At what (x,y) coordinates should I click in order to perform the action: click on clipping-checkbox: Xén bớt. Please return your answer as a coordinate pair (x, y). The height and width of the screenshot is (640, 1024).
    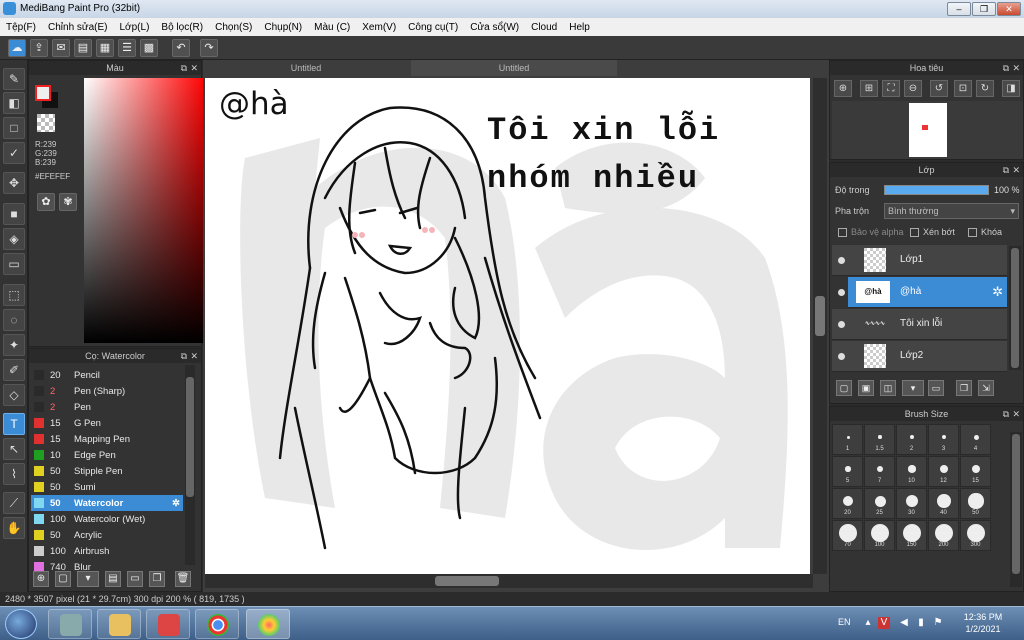
    Looking at the image, I should click on (932, 232).